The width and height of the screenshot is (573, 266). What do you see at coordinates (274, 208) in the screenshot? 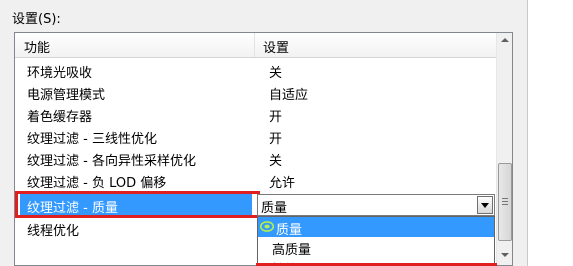
I see `select-value: 质量` at bounding box center [274, 208].